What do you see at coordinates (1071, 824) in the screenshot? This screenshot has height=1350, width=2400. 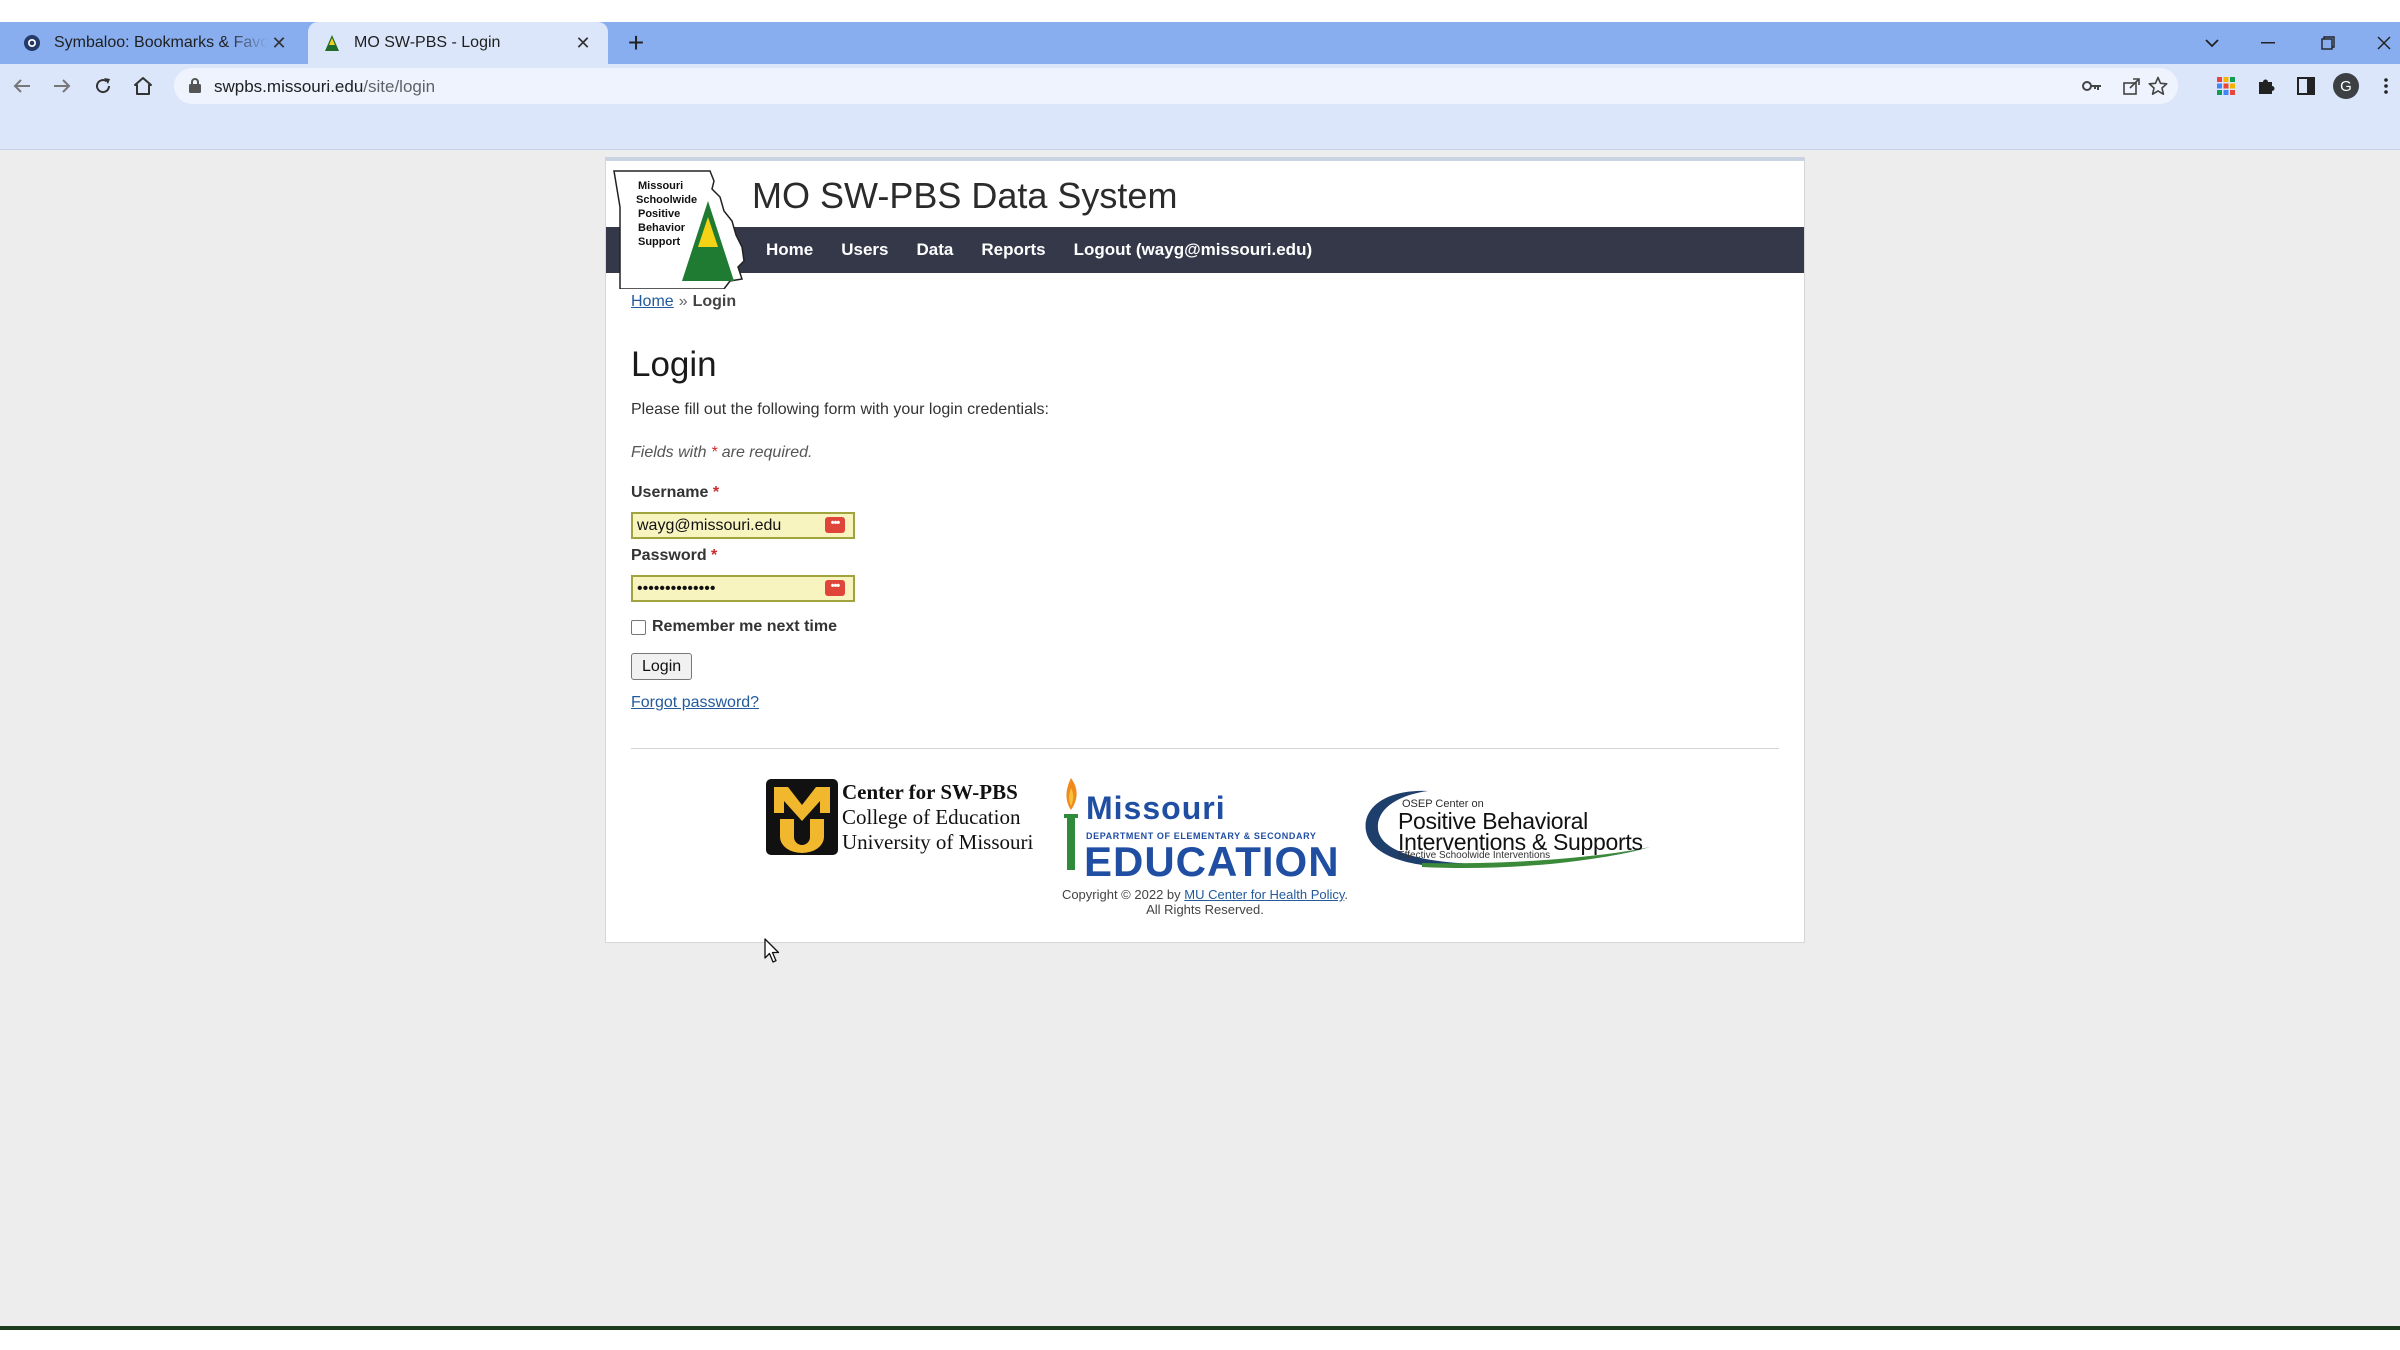 I see `torch-icon` at bounding box center [1071, 824].